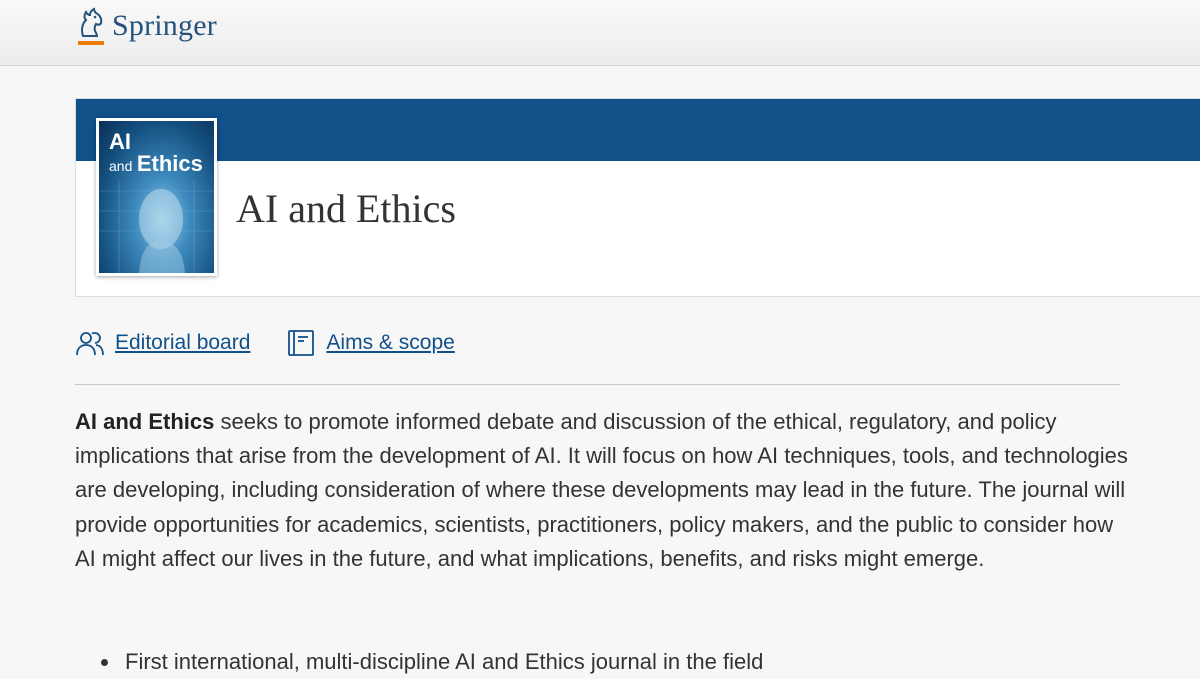 This screenshot has width=1200, height=679. What do you see at coordinates (390, 342) in the screenshot?
I see `aims-scope-label: Aims & scope` at bounding box center [390, 342].